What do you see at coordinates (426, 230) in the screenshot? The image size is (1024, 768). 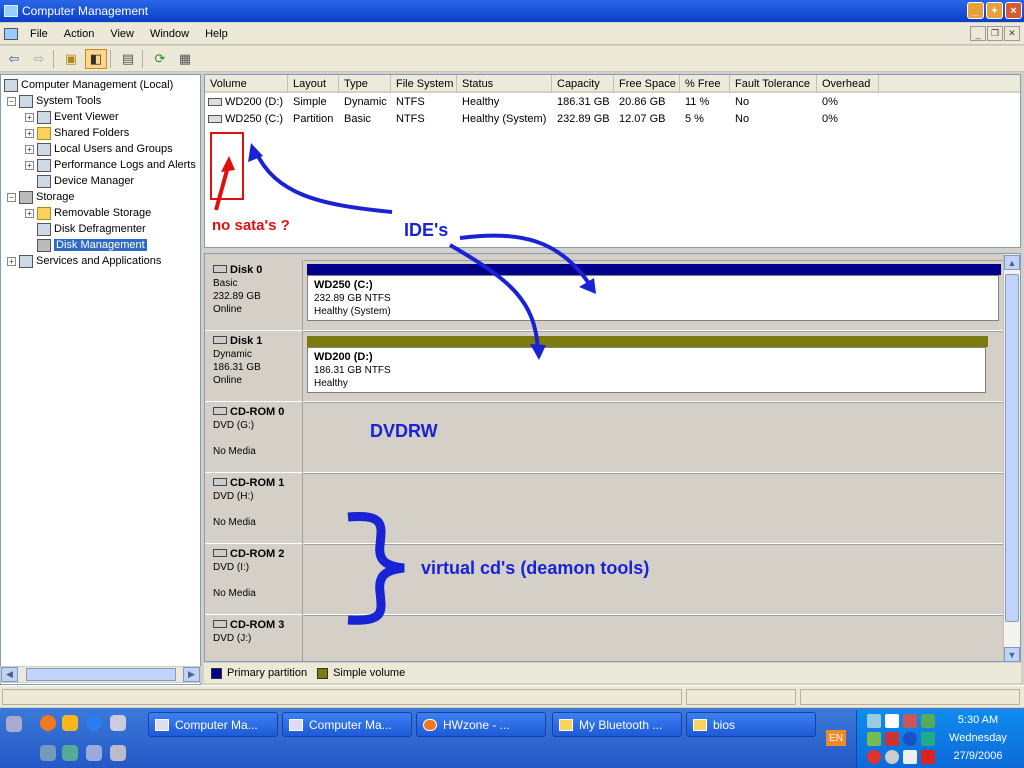 I see `annotation-ides: IDE's` at bounding box center [426, 230].